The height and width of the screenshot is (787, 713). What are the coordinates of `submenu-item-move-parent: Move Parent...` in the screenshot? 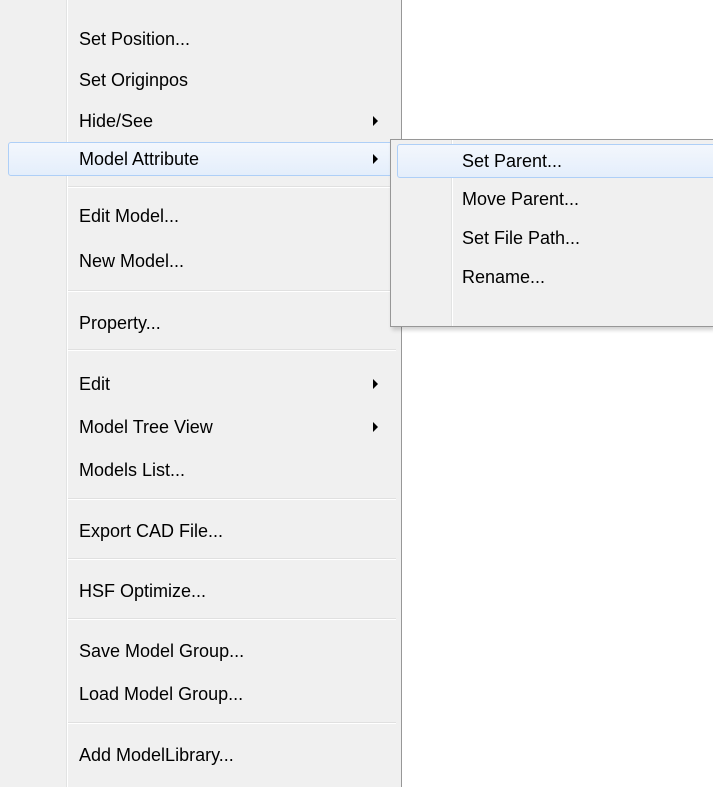 It's located at (555, 199).